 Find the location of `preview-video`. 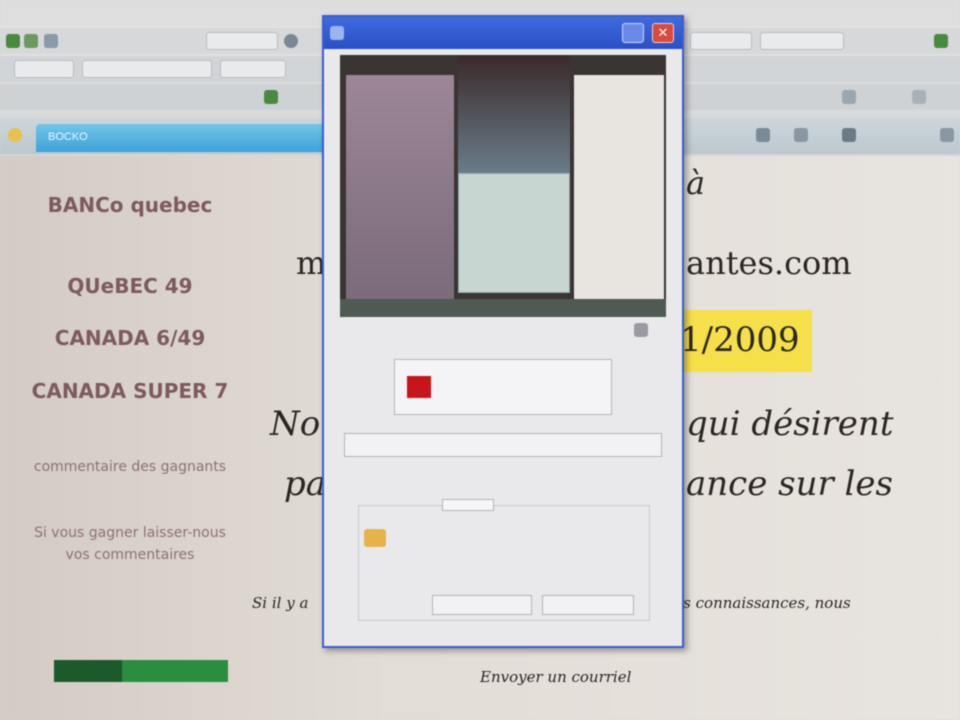

preview-video is located at coordinates (514, 114).